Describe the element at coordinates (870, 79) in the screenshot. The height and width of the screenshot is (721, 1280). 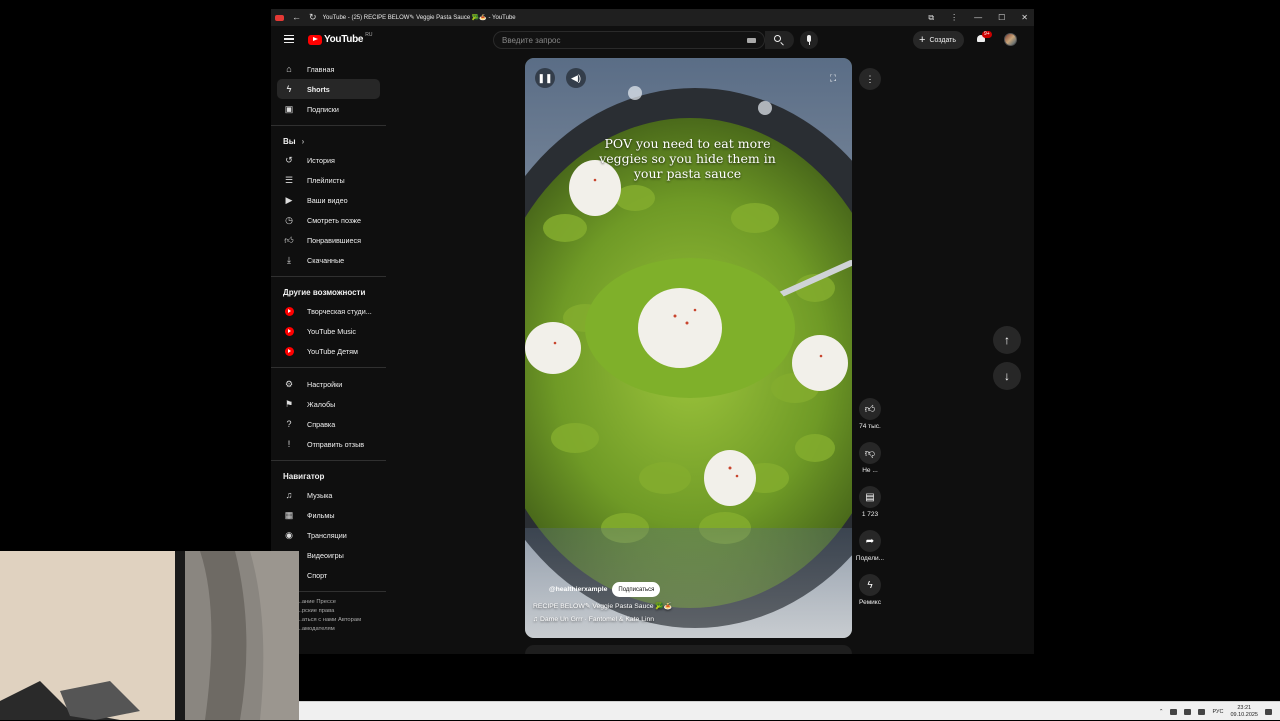
I see `more-options-icon: ⋮` at that location.